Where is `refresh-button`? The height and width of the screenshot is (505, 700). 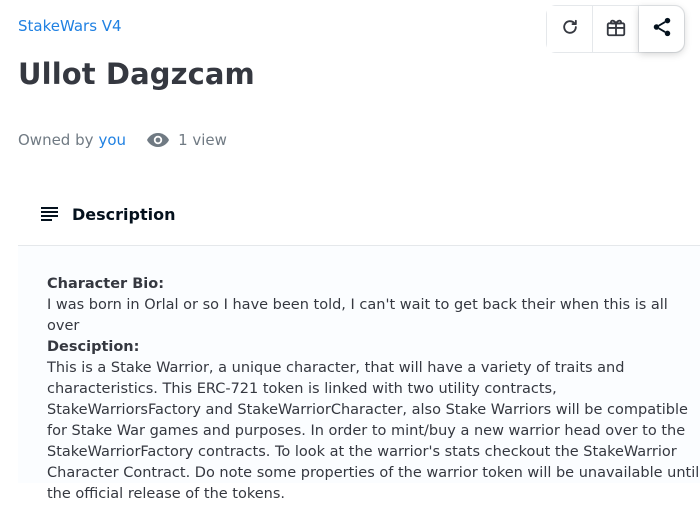 refresh-button is located at coordinates (570, 29).